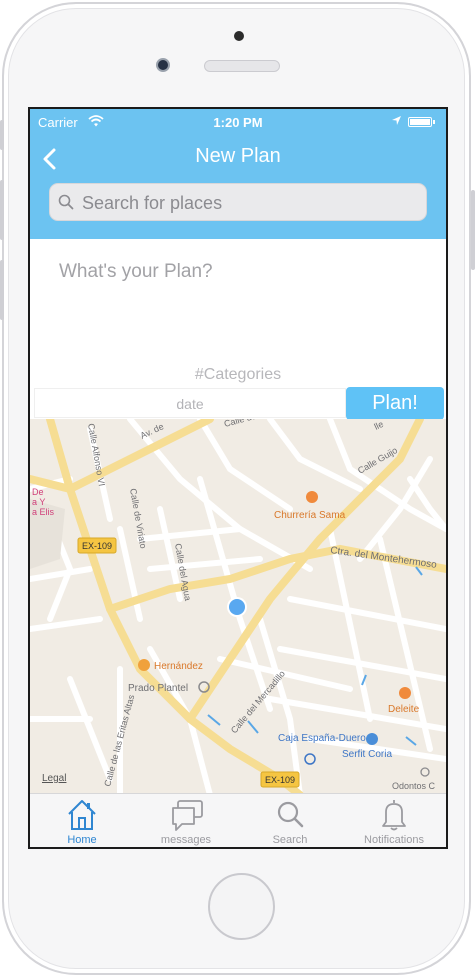 Image resolution: width=475 pixels, height=979 pixels. What do you see at coordinates (420, 122) in the screenshot?
I see `battery-icon` at bounding box center [420, 122].